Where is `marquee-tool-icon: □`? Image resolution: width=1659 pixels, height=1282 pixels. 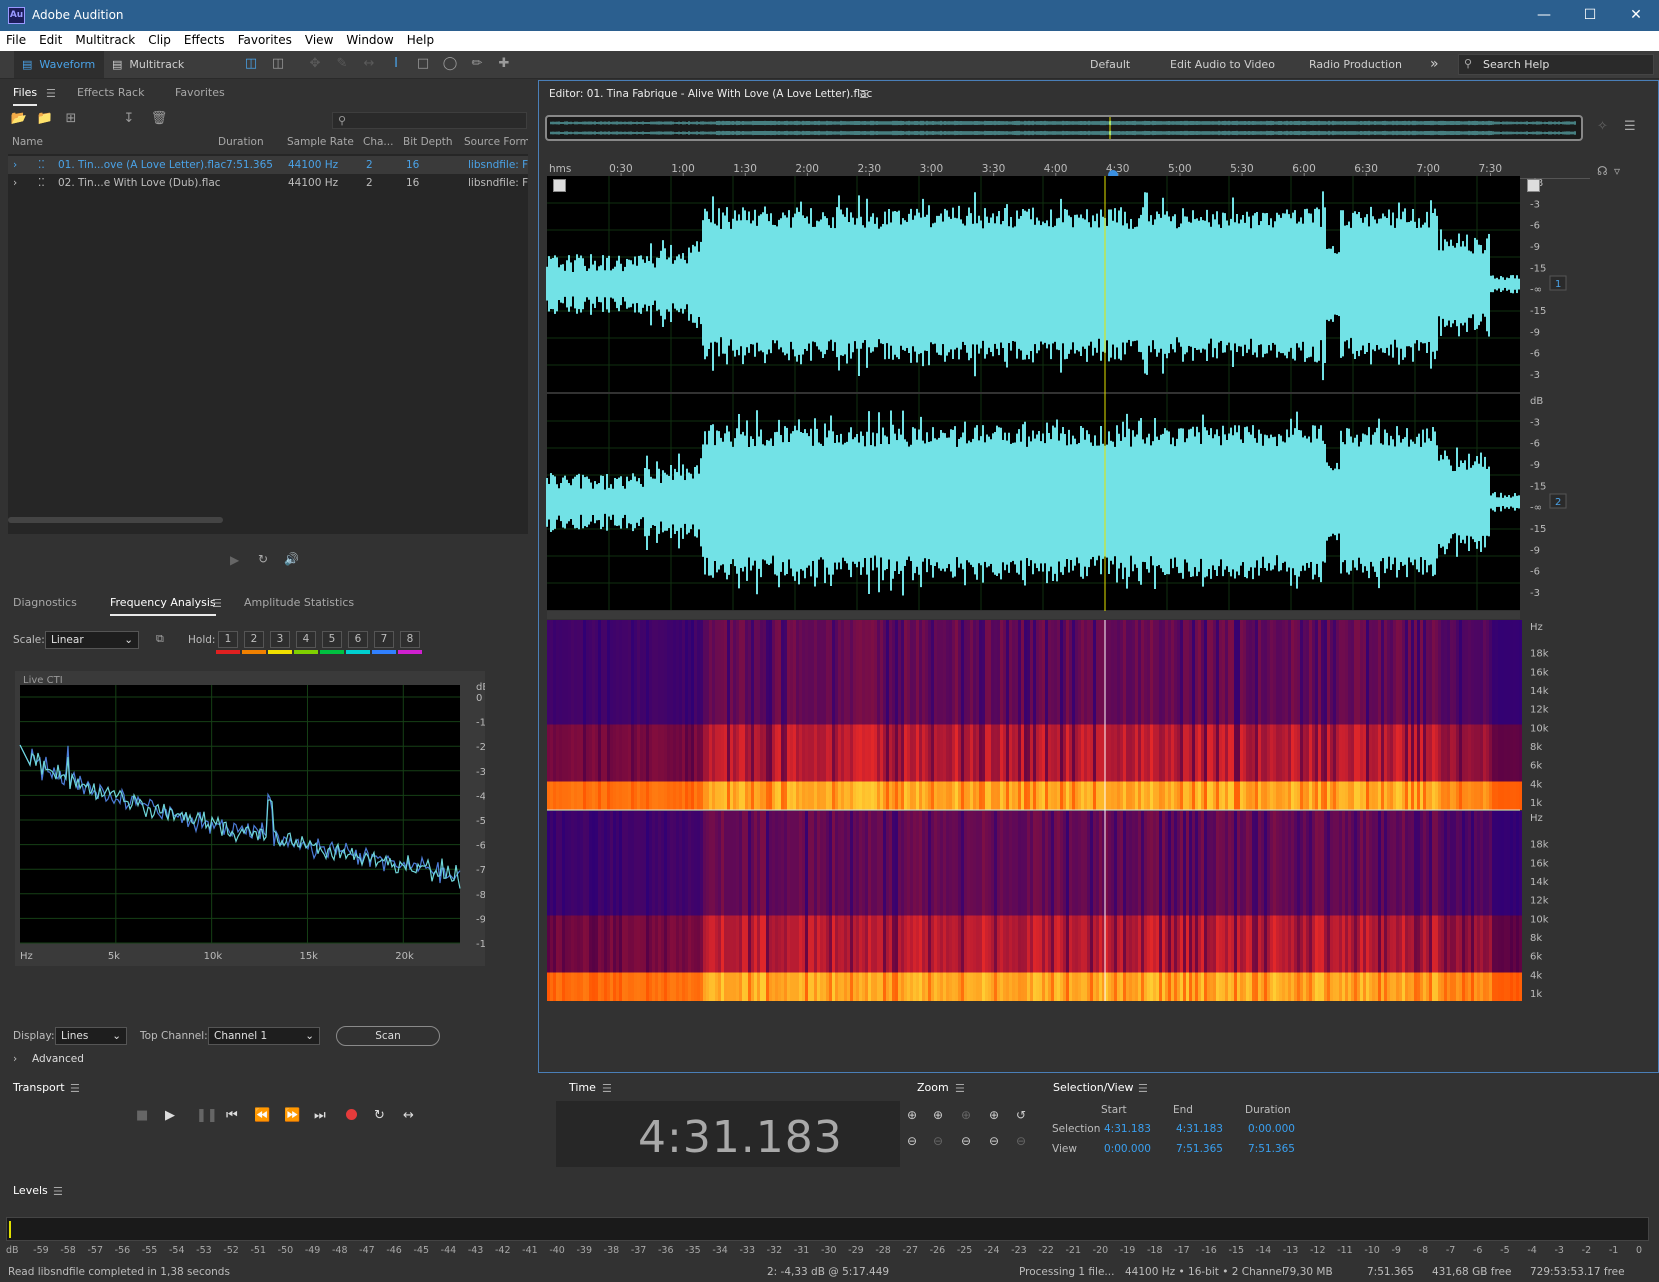 marquee-tool-icon: □ is located at coordinates (423, 64).